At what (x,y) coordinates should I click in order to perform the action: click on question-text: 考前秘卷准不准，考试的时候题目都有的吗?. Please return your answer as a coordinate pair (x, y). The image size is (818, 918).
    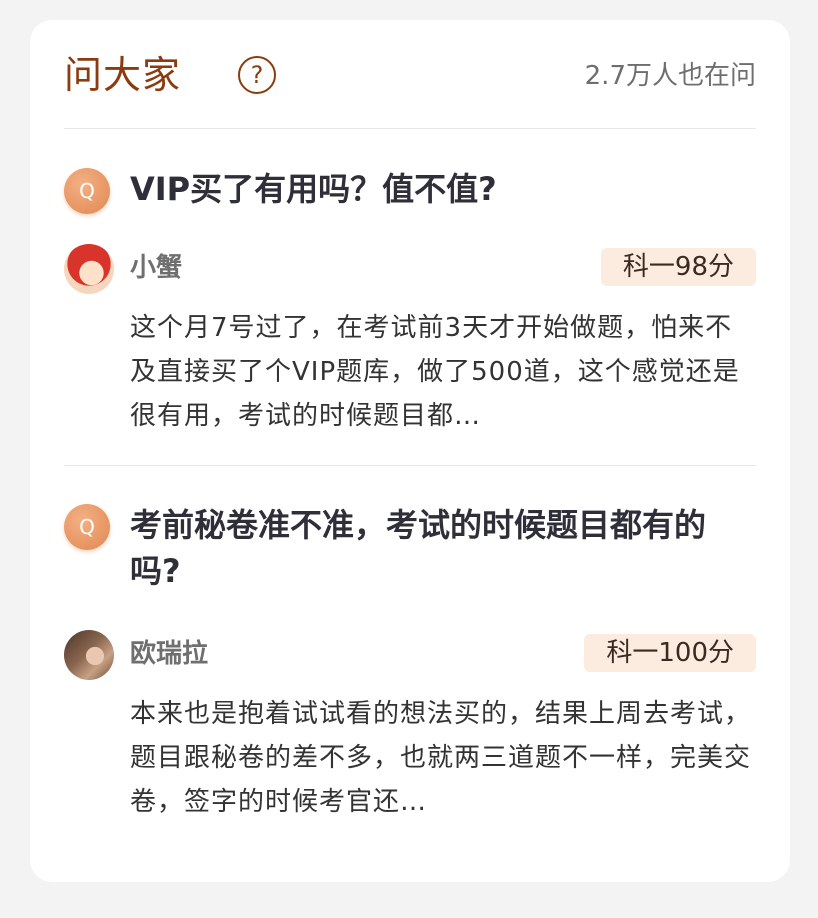
    Looking at the image, I should click on (443, 548).